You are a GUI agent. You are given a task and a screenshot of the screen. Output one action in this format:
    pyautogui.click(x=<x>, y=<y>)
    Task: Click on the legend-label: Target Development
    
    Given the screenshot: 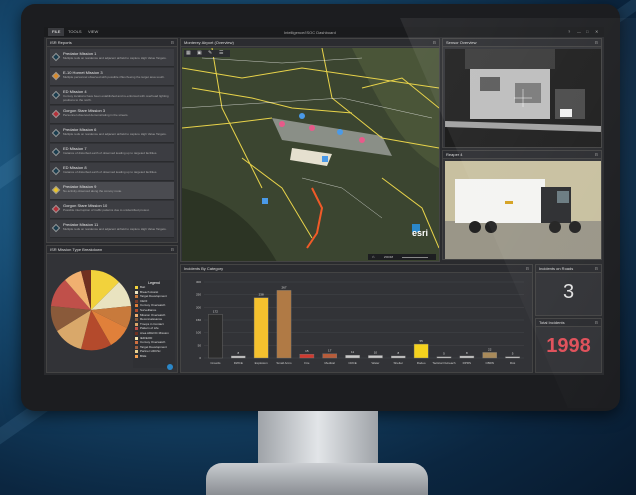 What is the action you would take?
    pyautogui.click(x=153, y=296)
    